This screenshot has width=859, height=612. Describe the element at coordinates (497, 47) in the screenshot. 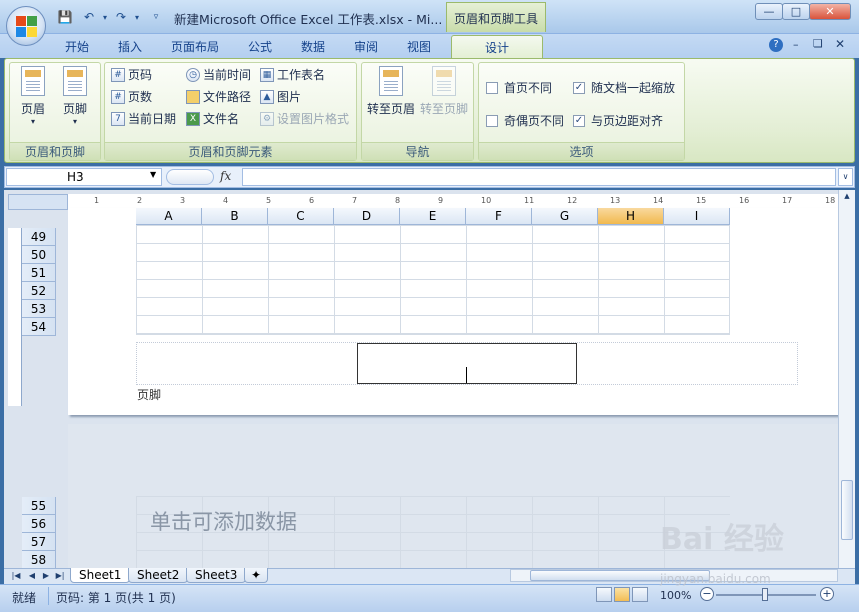

I see `tab-design: 设计` at that location.